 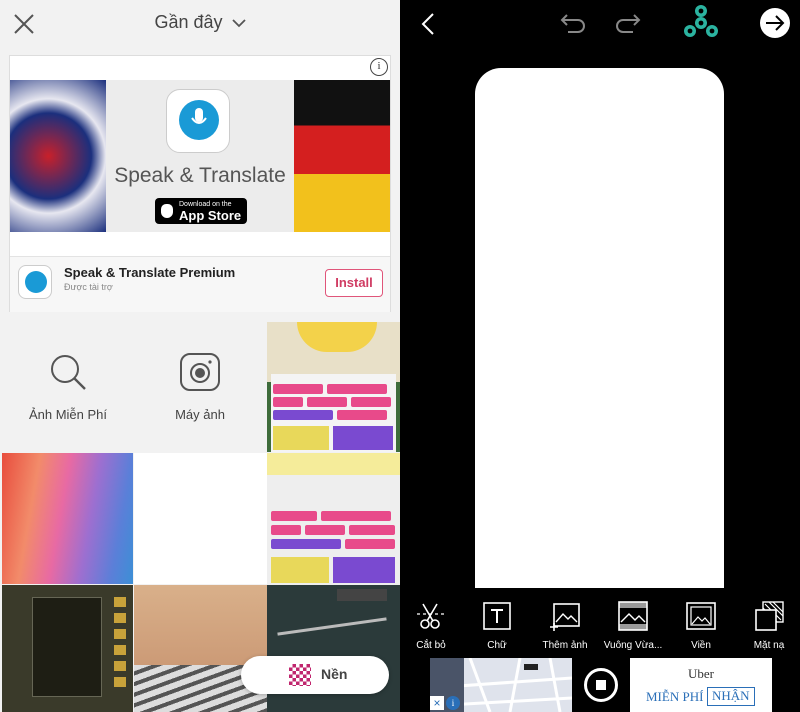 What do you see at coordinates (675, 696) in the screenshot?
I see `ad-free-text: MIỄN PHÍ` at bounding box center [675, 696].